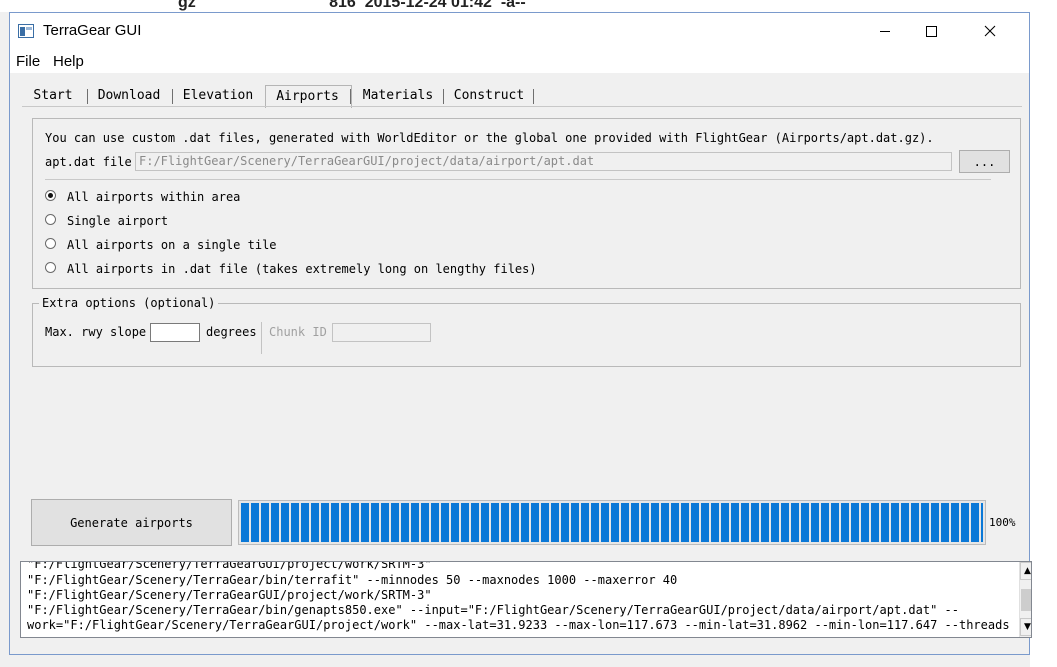 The height and width of the screenshot is (667, 1057). I want to click on window-title: TerraGear GUI, so click(92, 30).